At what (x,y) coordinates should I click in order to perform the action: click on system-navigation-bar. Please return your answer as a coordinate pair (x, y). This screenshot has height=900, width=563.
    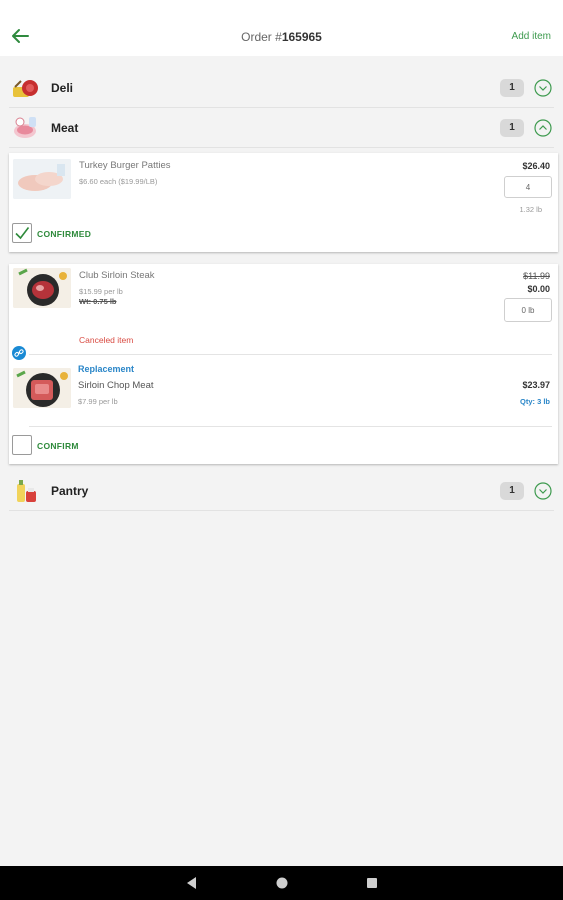
    Looking at the image, I should click on (281, 883).